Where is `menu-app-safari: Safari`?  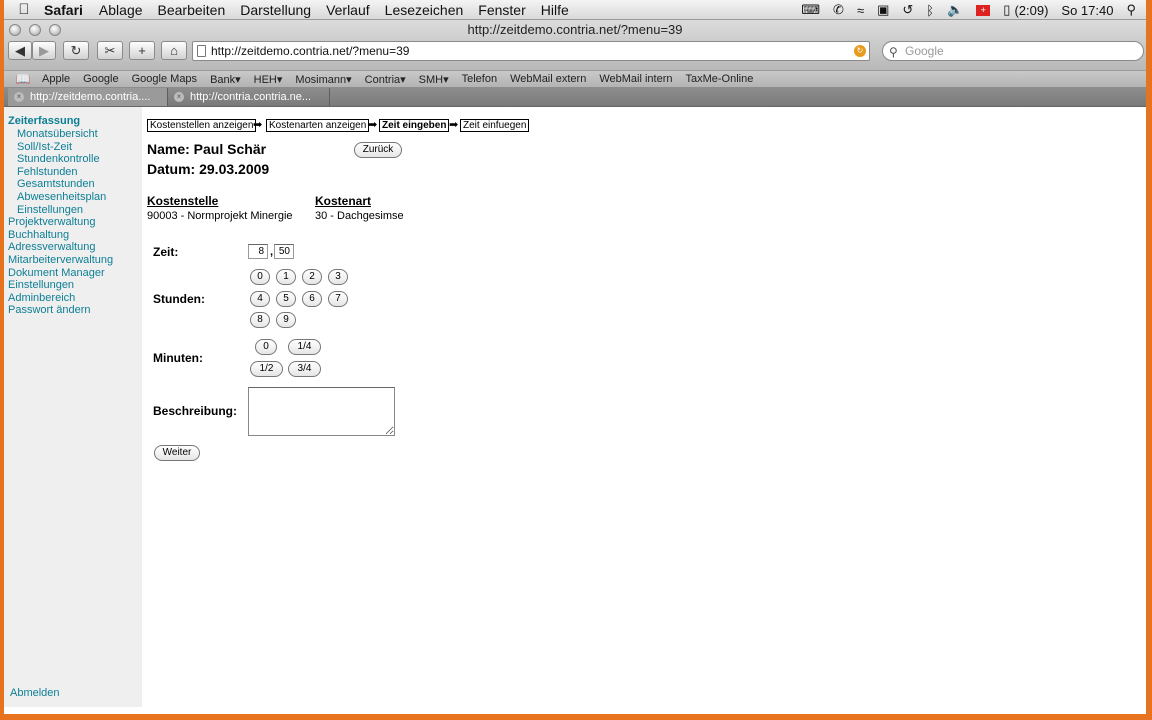
menu-app-safari: Safari is located at coordinates (63, 10).